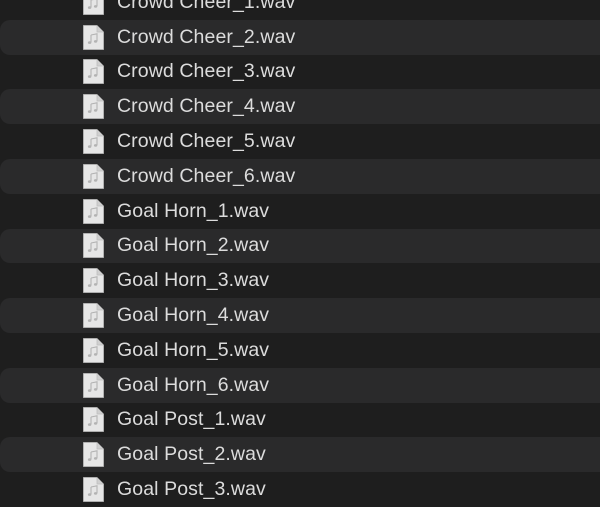 This screenshot has width=600, height=507. I want to click on file-name: Goal Horn_4.wav, so click(193, 315).